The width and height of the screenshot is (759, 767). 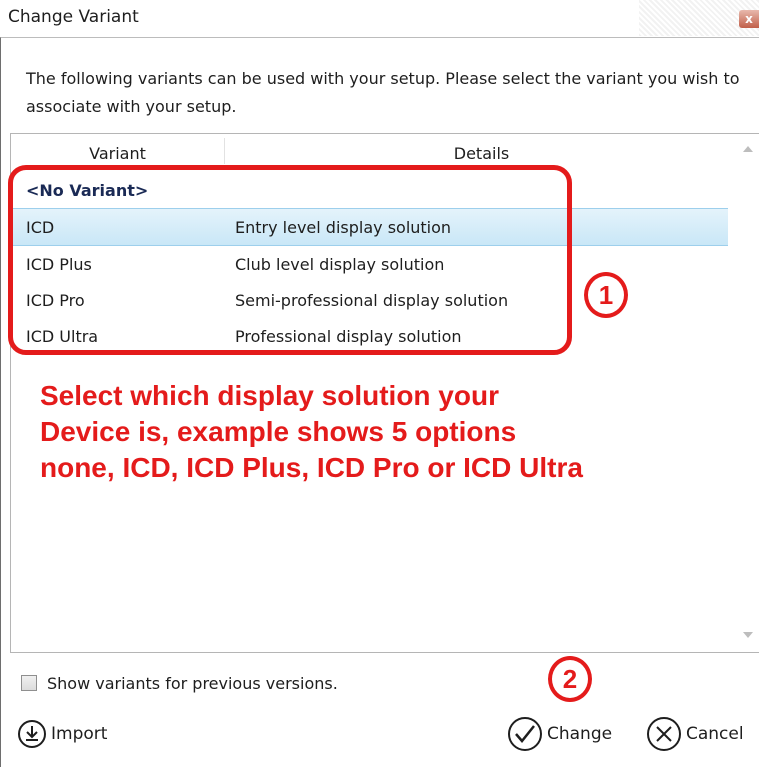 What do you see at coordinates (606, 295) in the screenshot?
I see `annotation-marker-1: 1` at bounding box center [606, 295].